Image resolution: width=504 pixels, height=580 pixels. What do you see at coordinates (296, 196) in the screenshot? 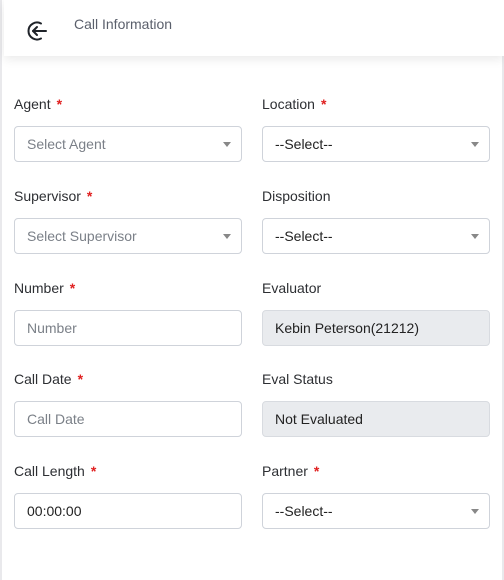
I see `disposition-label: Disposition` at bounding box center [296, 196].